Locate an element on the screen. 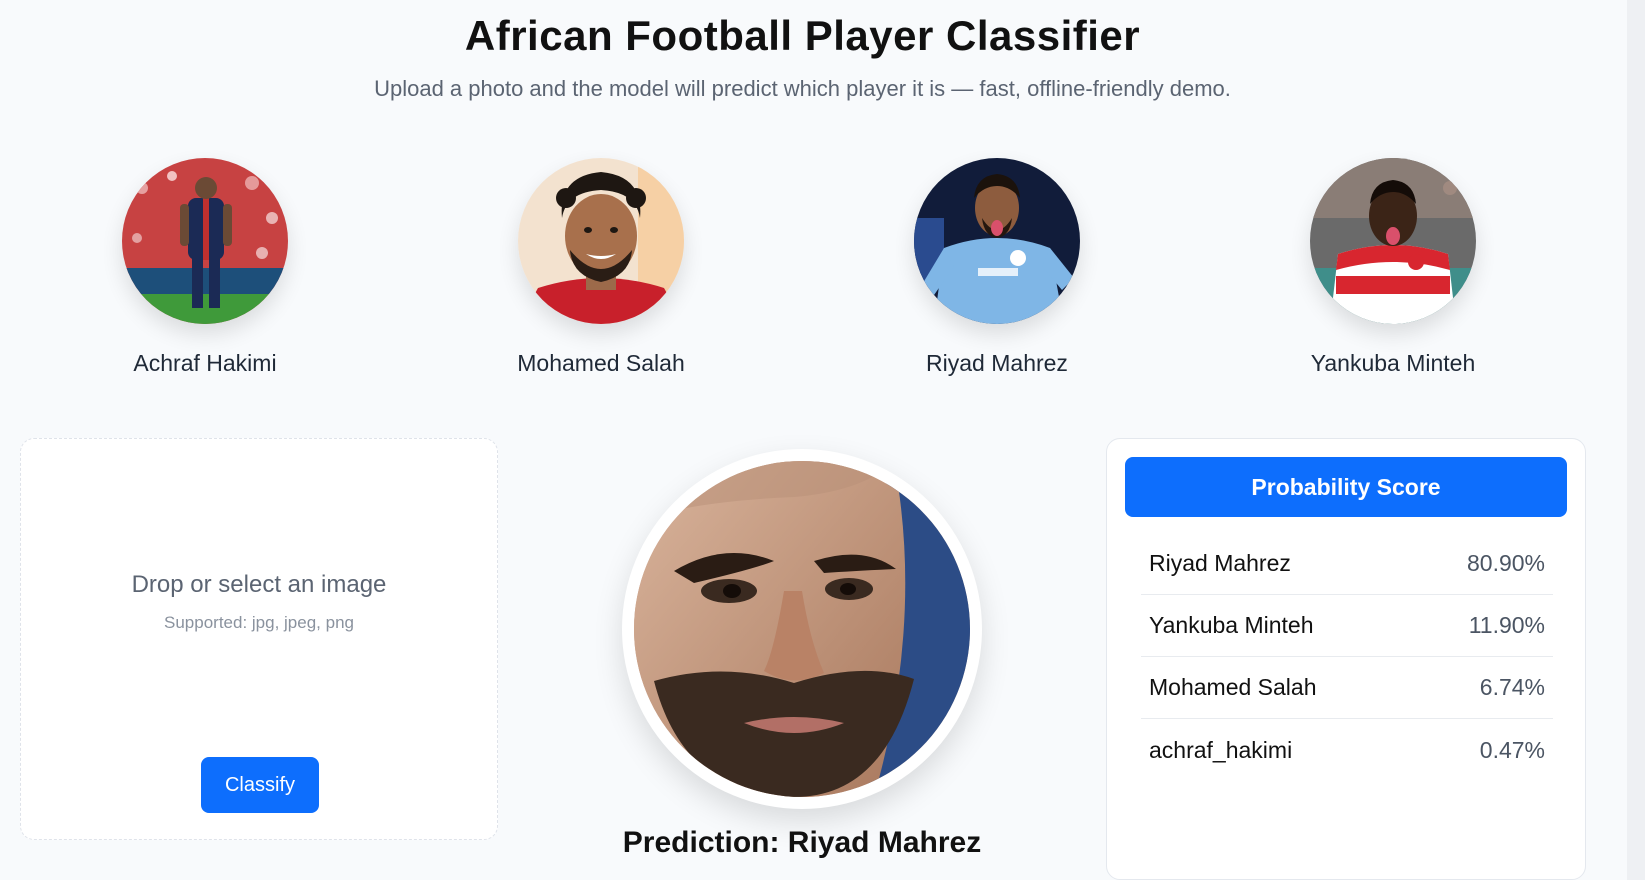  dropzone-title: Drop or select an image is located at coordinates (259, 584).